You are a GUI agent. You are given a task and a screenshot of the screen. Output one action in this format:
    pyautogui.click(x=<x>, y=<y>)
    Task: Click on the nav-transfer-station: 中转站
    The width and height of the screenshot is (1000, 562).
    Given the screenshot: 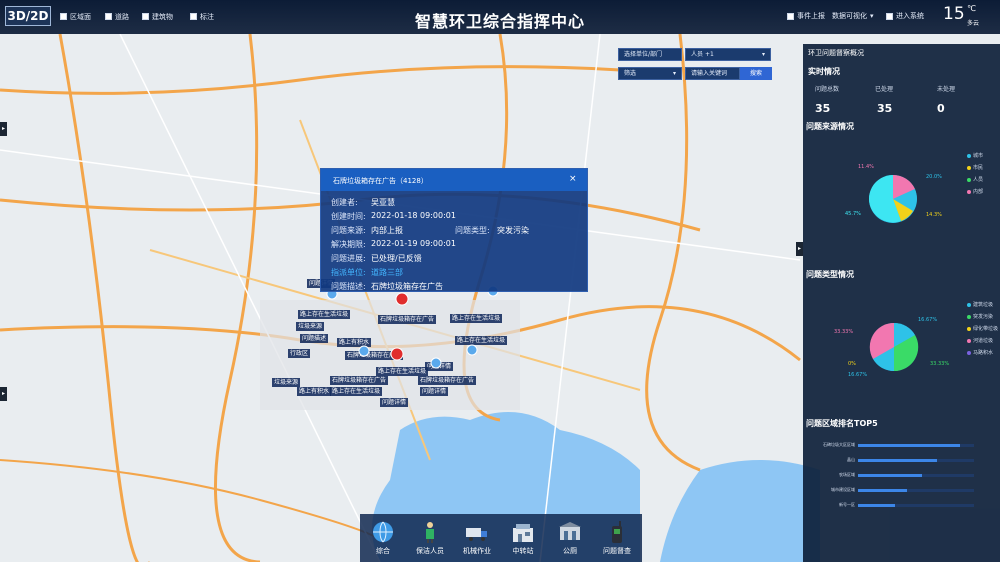 What is the action you would take?
    pyautogui.click(x=523, y=538)
    